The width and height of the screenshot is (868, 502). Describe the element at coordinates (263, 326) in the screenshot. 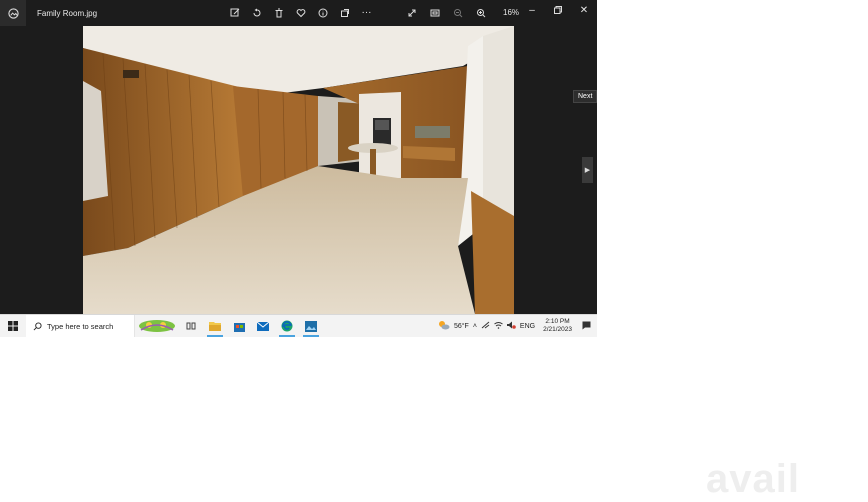

I see `mail-icon` at that location.